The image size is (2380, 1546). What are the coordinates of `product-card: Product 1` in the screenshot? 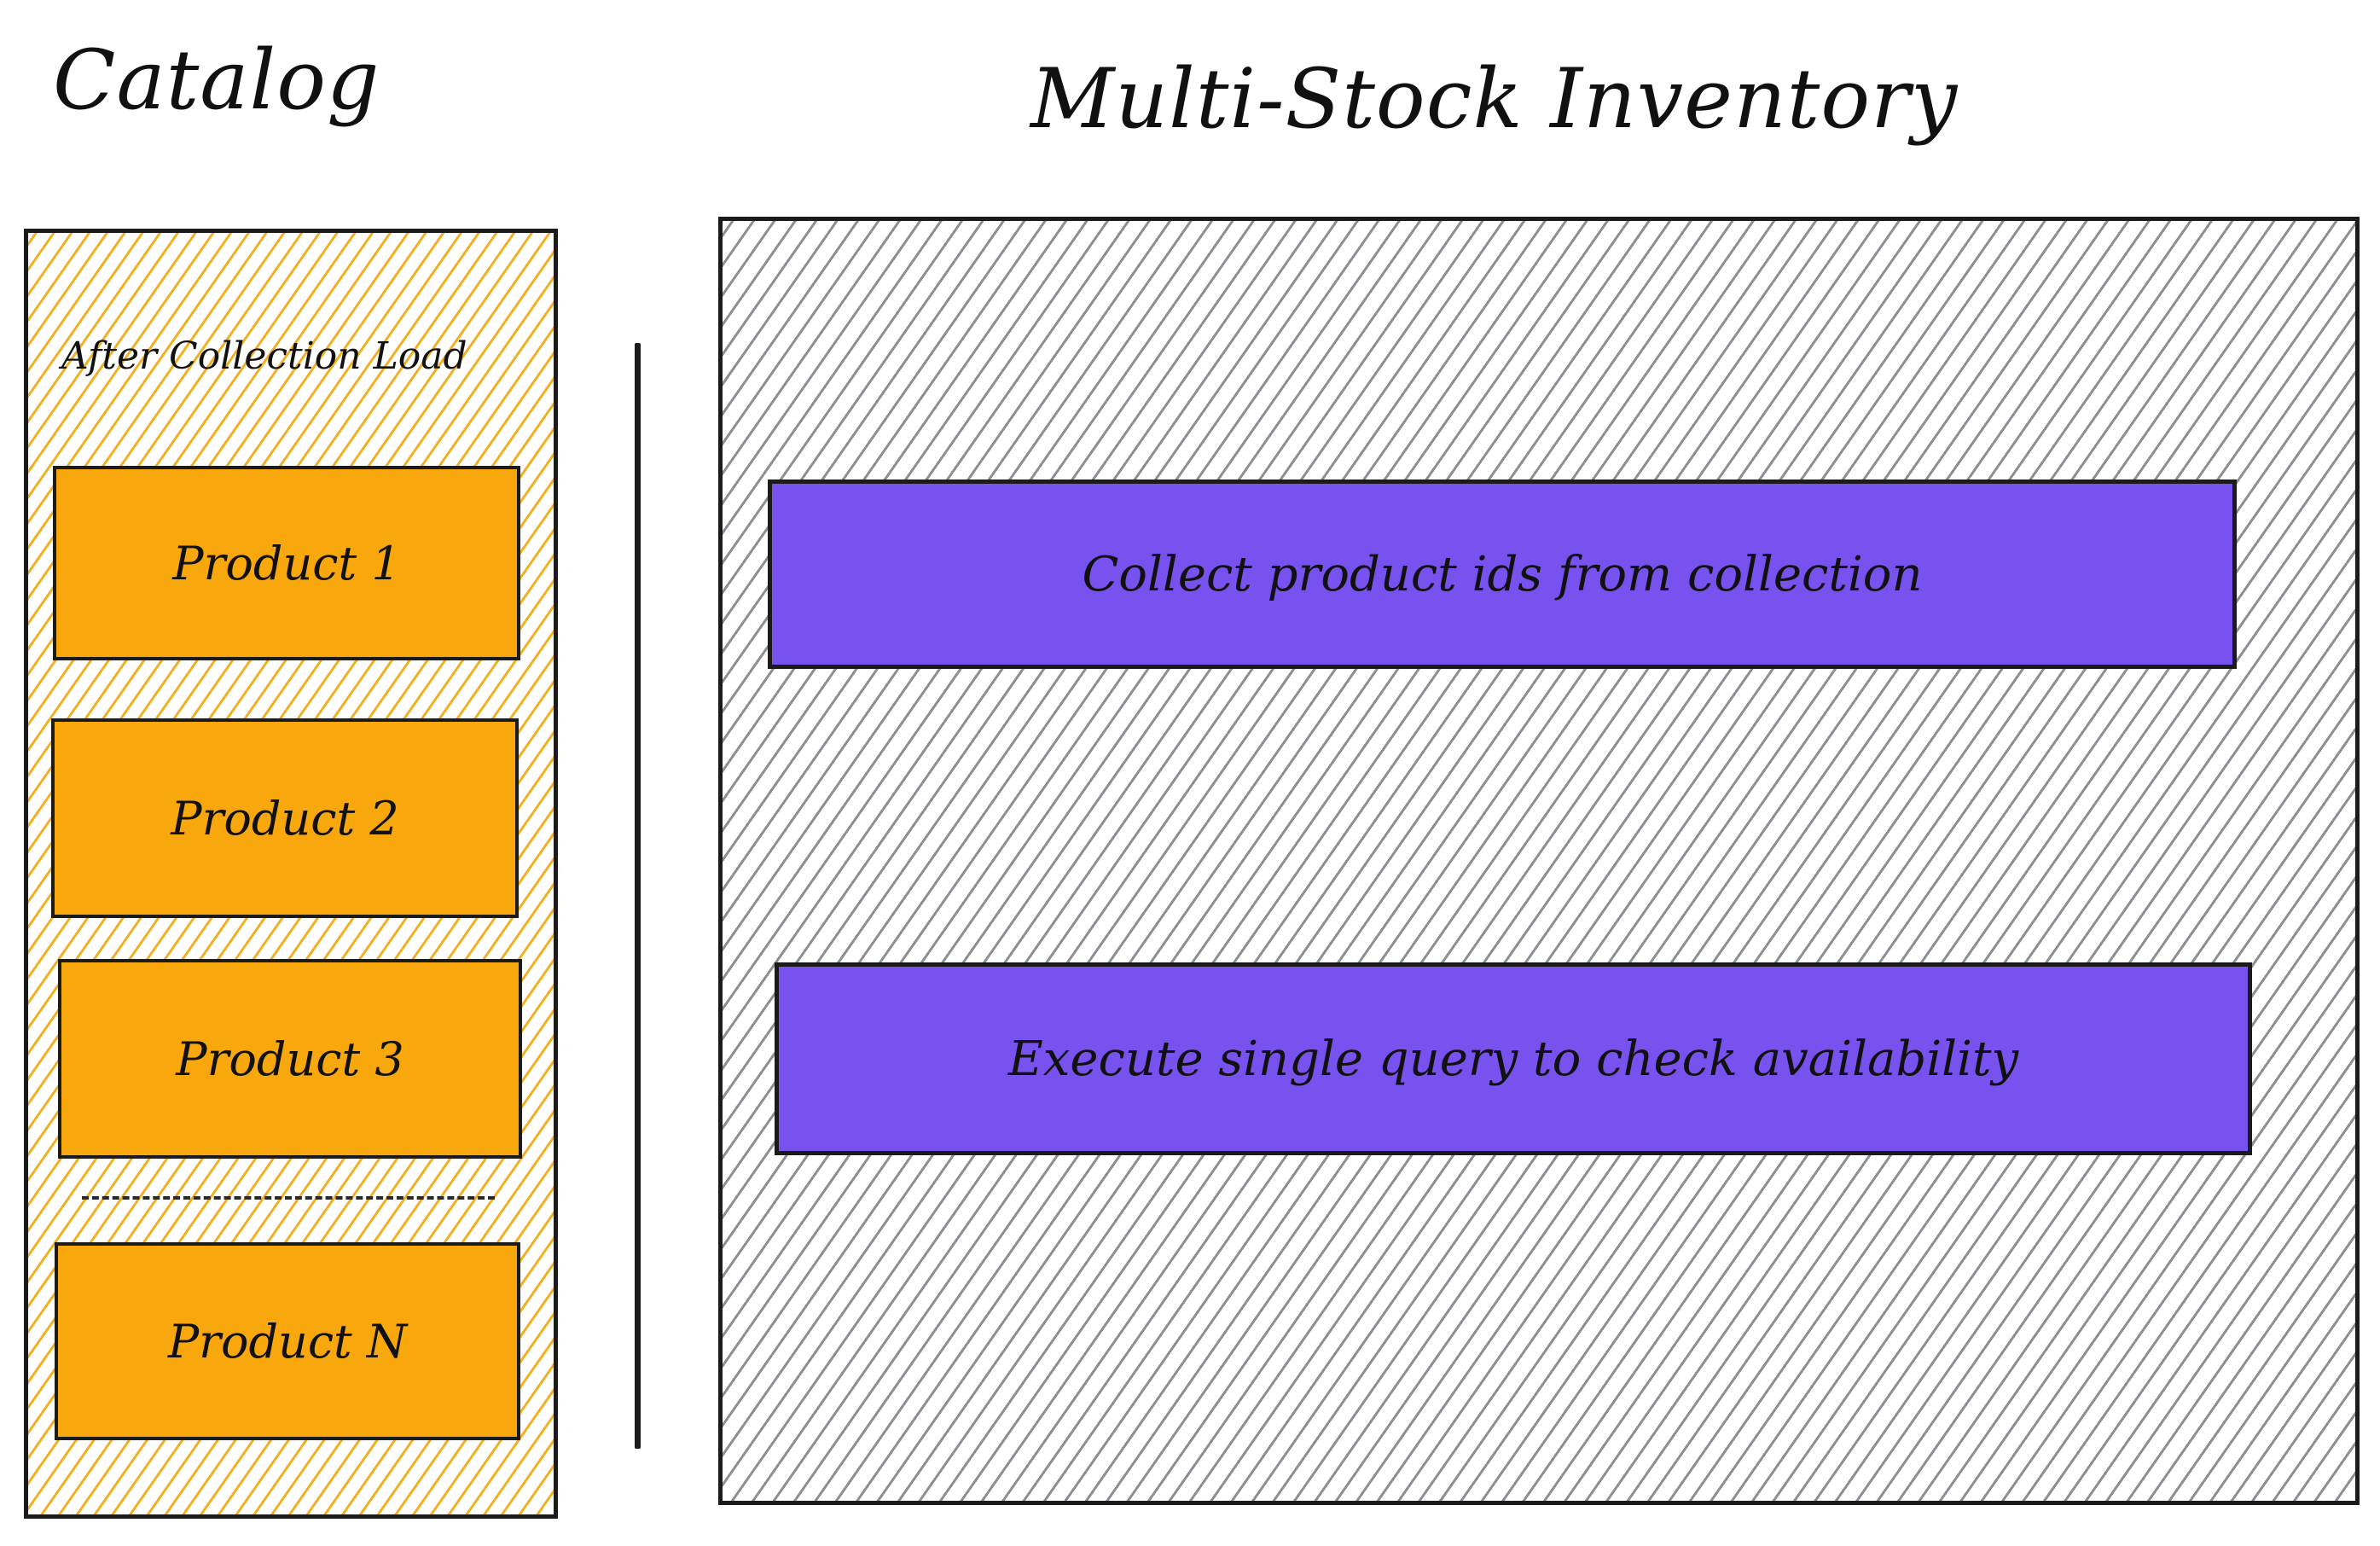 It's located at (286, 563).